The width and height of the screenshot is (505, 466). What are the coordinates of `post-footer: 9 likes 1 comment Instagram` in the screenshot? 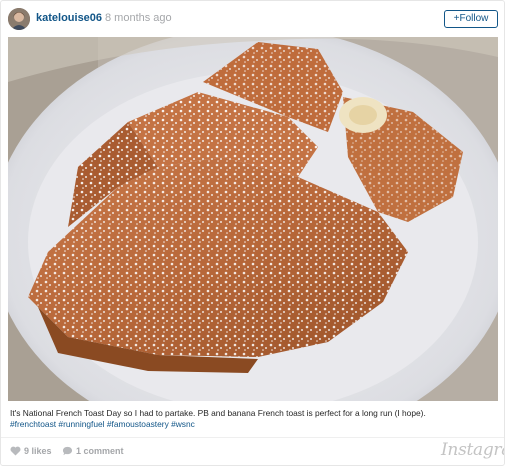 It's located at (252, 451).